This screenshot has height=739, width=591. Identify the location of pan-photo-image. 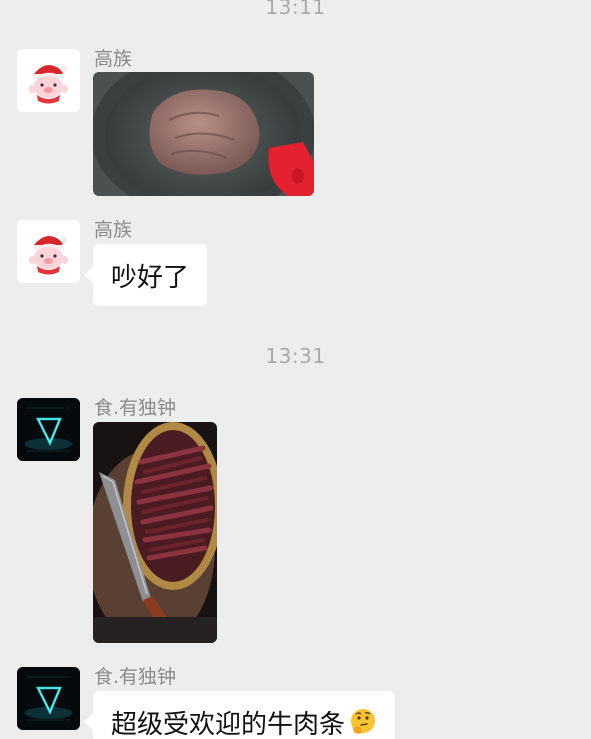
(203, 134).